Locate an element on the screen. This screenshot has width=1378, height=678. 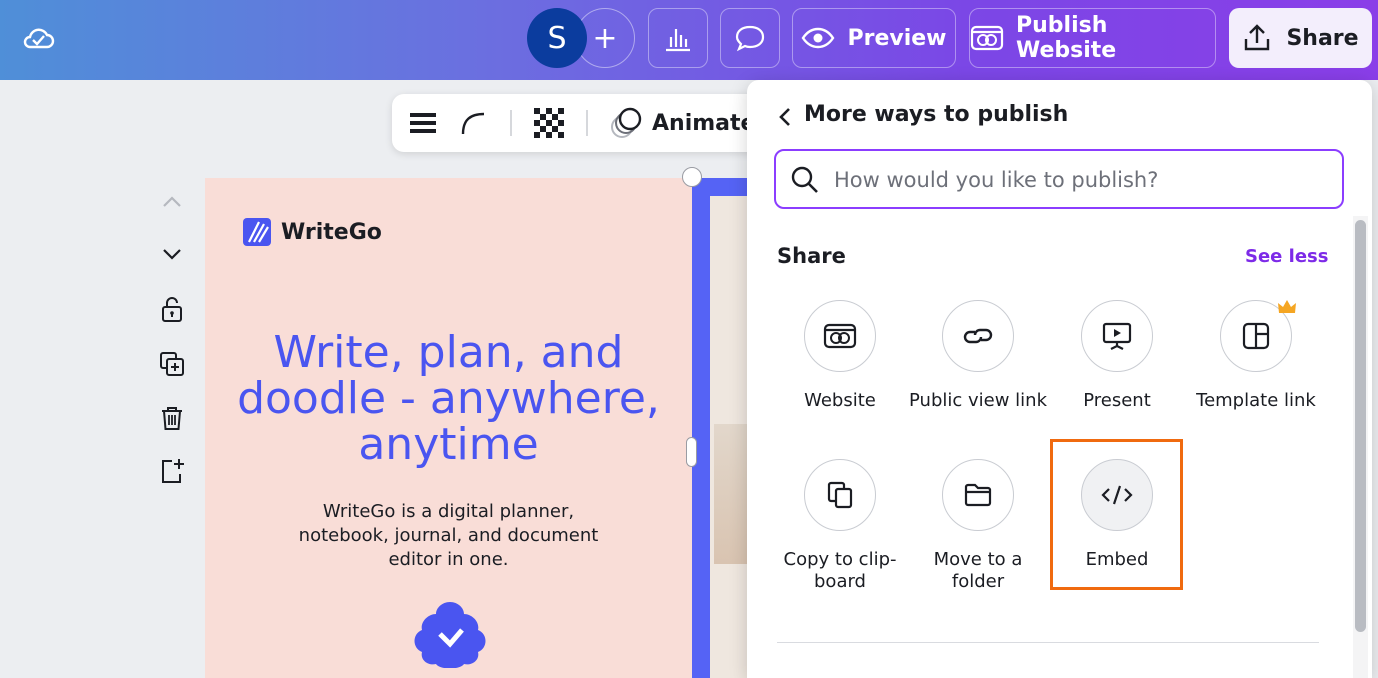
option-public-view-link-circle is located at coordinates (978, 336).